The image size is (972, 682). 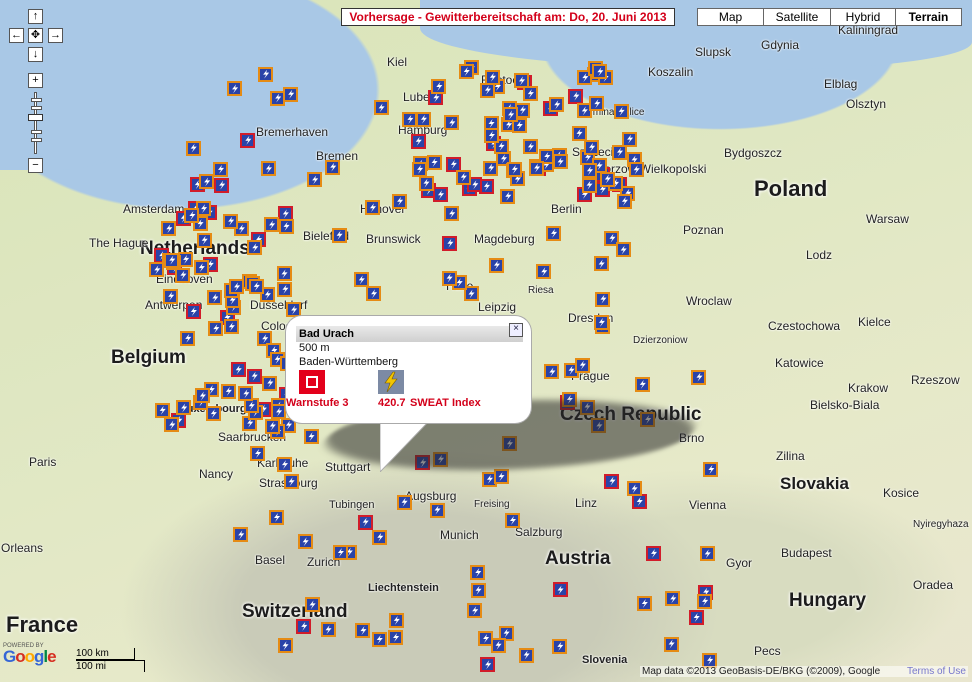 What do you see at coordinates (863, 17) in the screenshot?
I see `map-type-hybrid-button: Hybrid` at bounding box center [863, 17].